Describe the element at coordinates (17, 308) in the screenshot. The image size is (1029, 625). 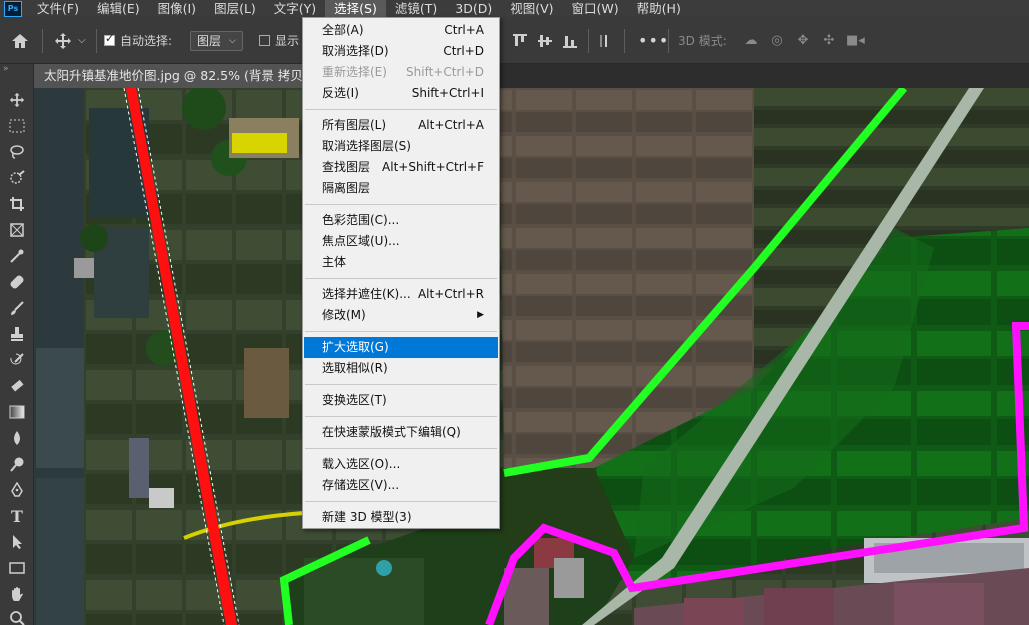
I see `brush-tool-icon` at that location.